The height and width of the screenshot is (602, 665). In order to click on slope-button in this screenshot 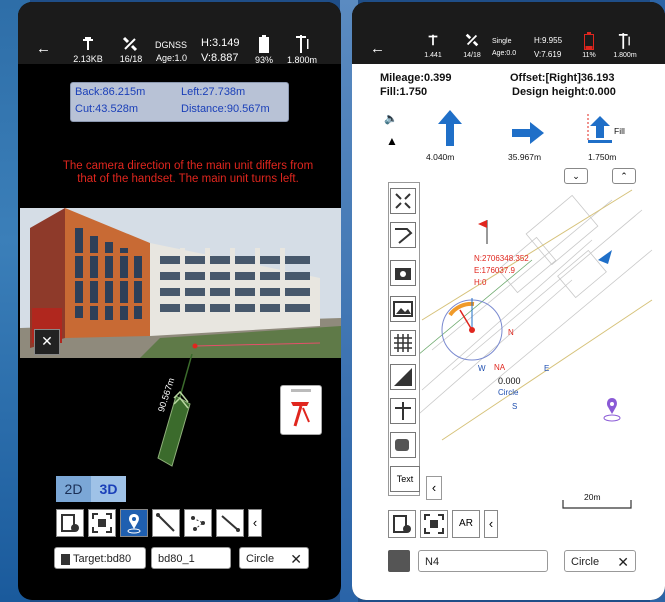, I will do `click(403, 377)`.